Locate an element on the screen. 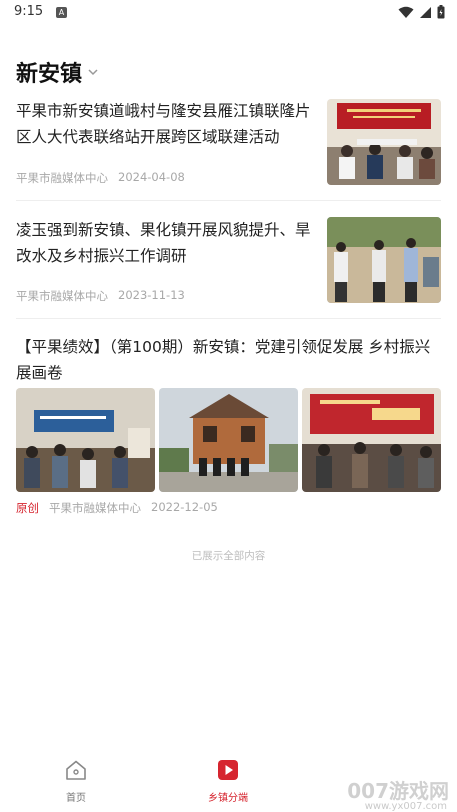 This screenshot has height=812, width=457. wifi-icon is located at coordinates (406, 12).